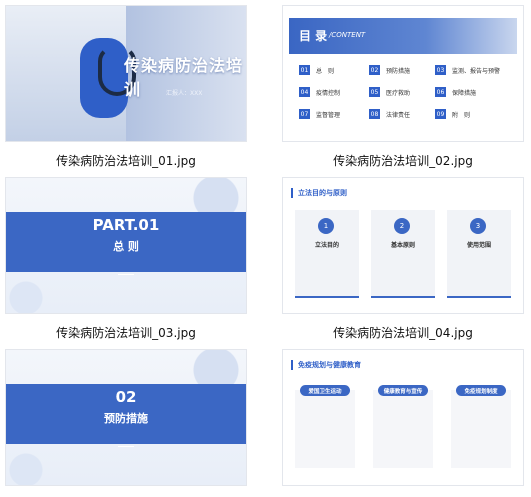  I want to click on thumbnail-slide-03: PART.01 总 则, so click(126, 245).